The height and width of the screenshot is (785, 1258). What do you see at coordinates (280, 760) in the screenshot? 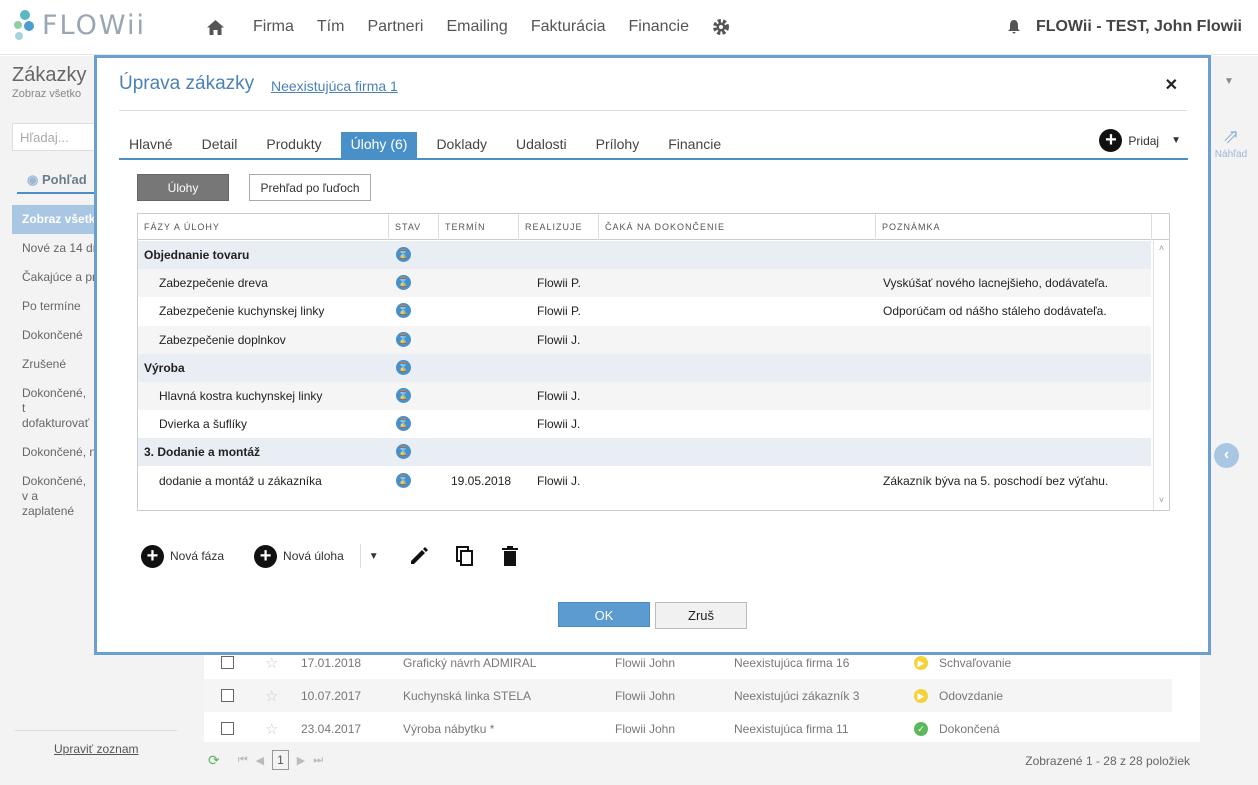
I see `current-page: 1` at bounding box center [280, 760].